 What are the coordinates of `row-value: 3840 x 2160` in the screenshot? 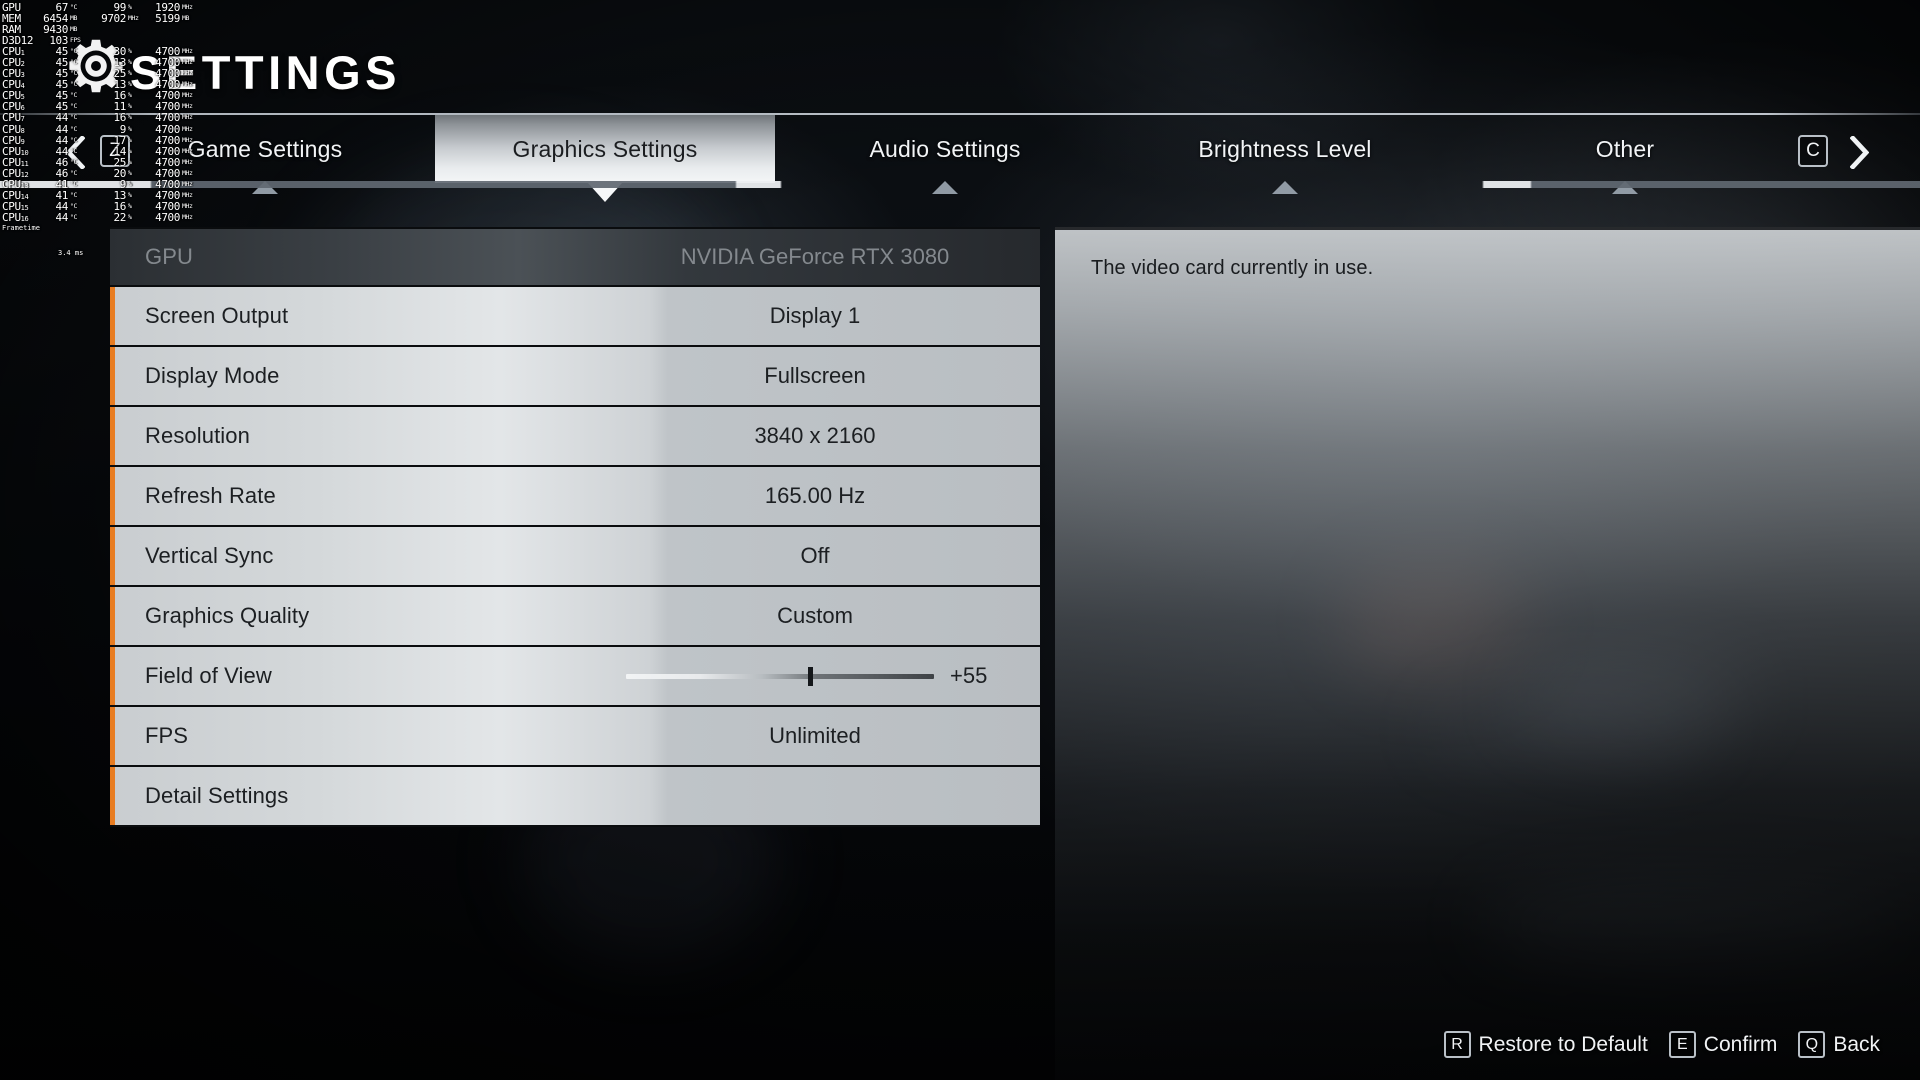 It's located at (815, 436).